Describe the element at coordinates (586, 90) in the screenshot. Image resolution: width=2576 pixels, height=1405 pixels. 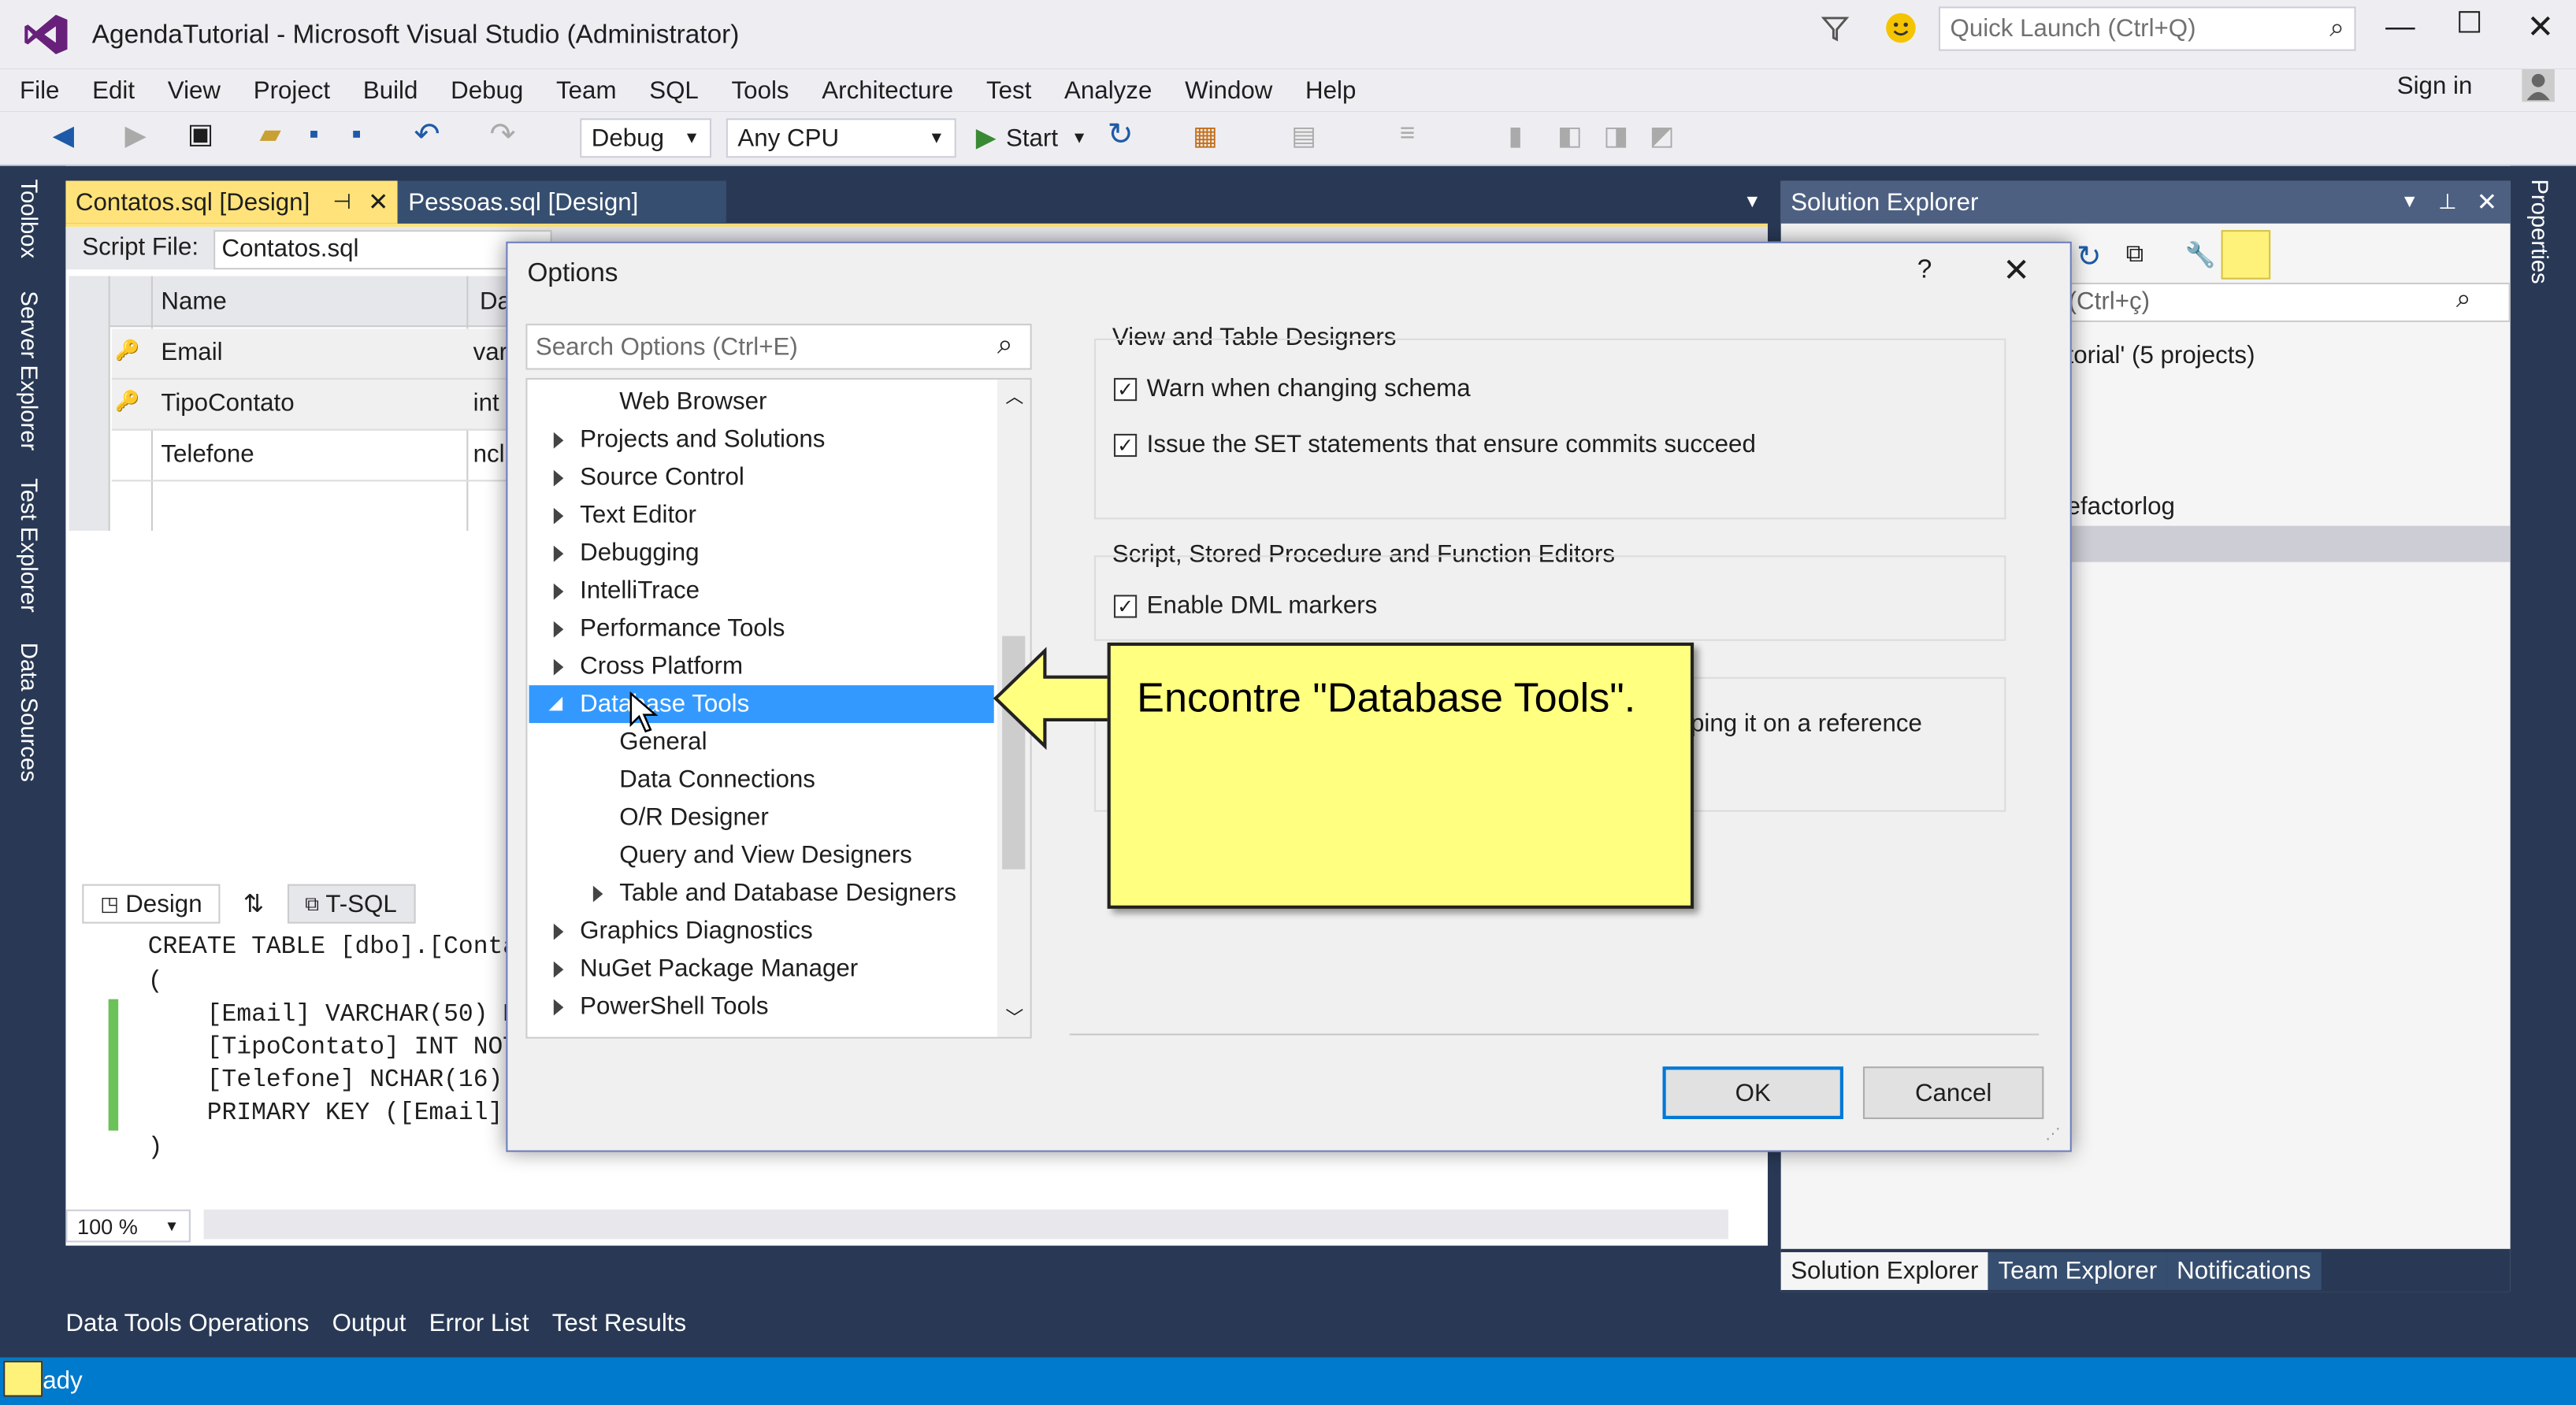
I see `menu-team: Team` at that location.